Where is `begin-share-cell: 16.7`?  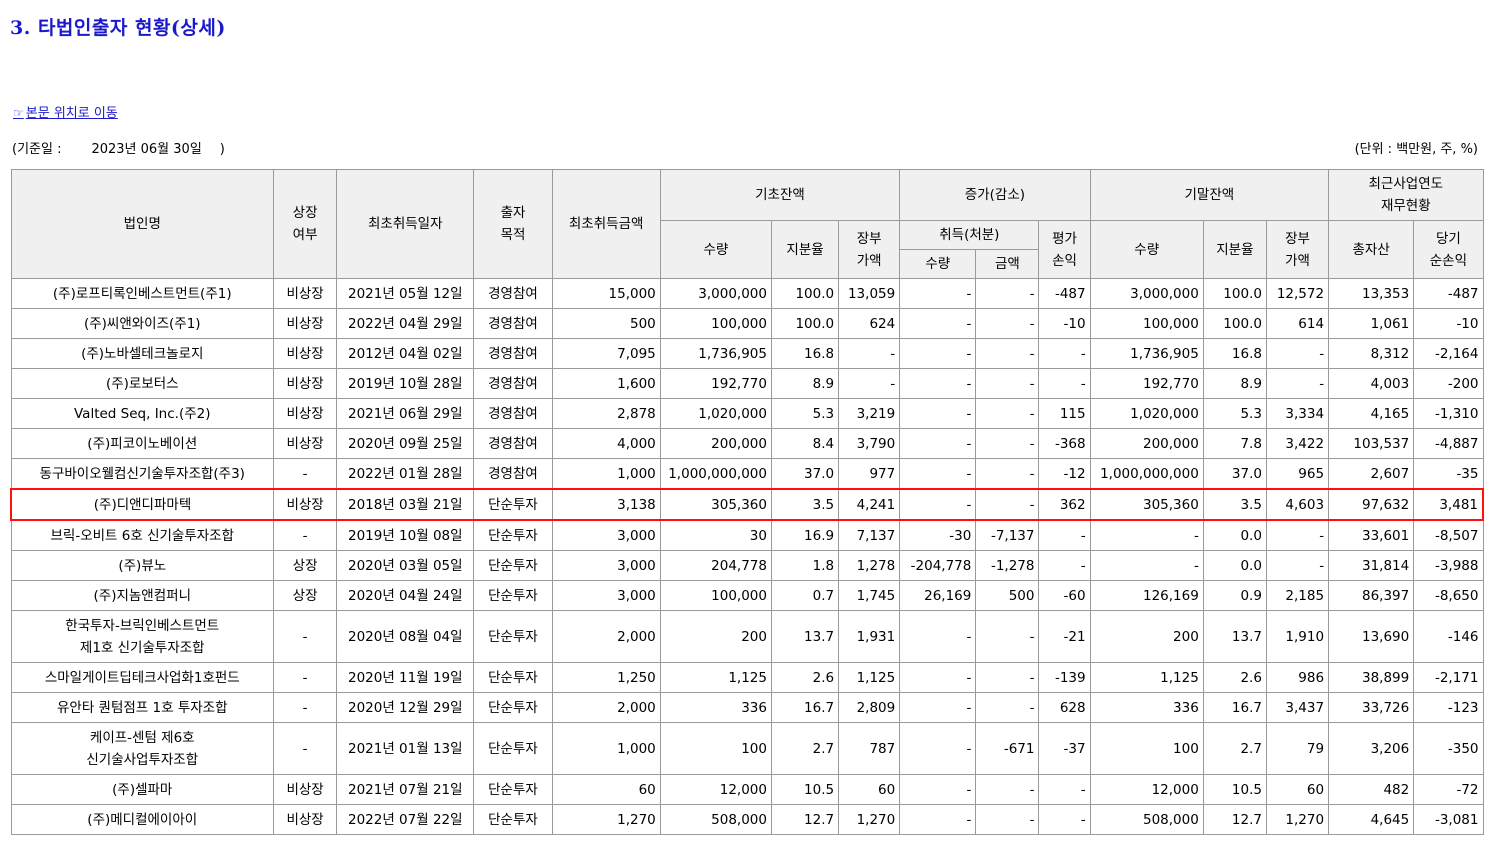
begin-share-cell: 16.7 is located at coordinates (805, 707).